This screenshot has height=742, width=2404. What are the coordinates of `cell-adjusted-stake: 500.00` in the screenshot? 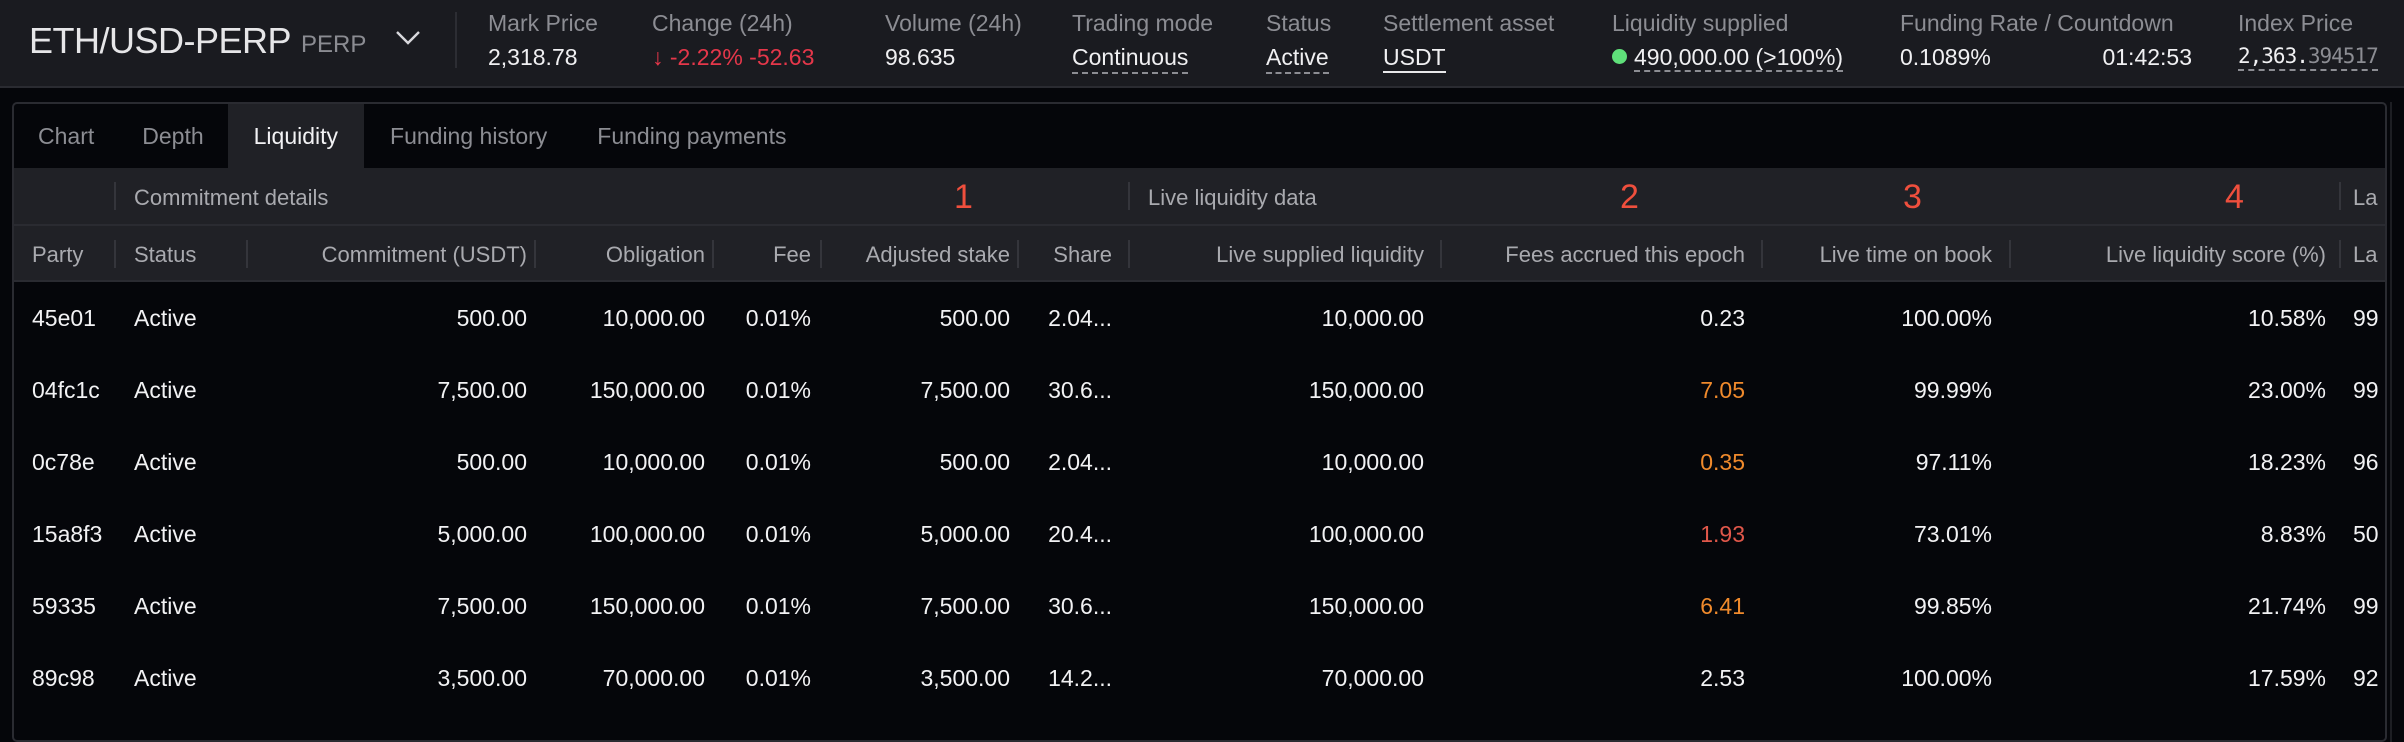 It's located at (974, 462).